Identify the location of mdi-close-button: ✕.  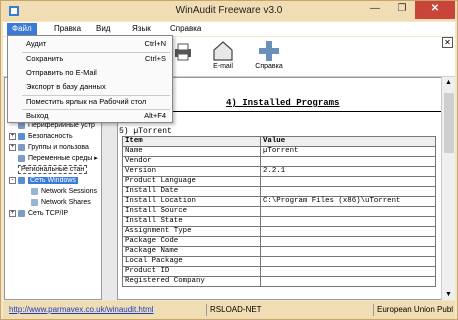
(447, 42).